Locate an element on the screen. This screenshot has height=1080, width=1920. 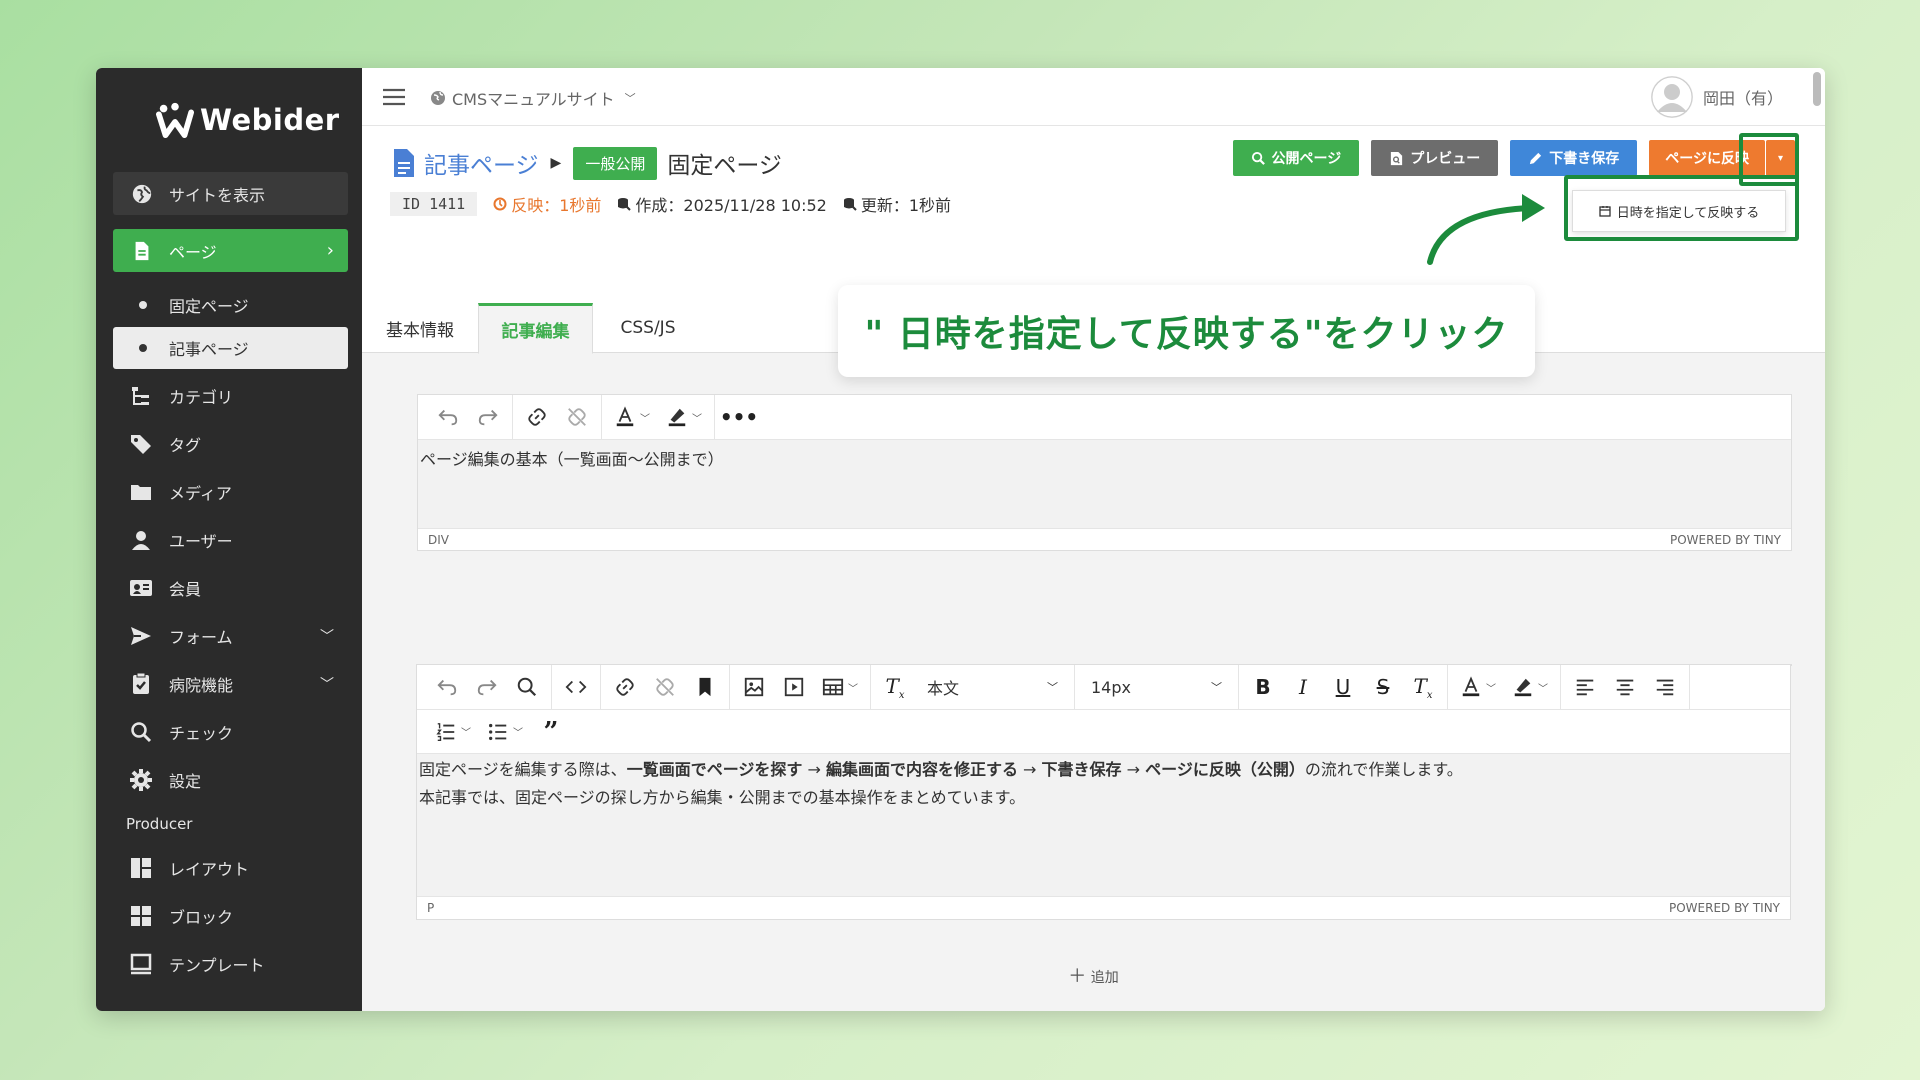
public-page-button: 公開ページ is located at coordinates (1296, 158).